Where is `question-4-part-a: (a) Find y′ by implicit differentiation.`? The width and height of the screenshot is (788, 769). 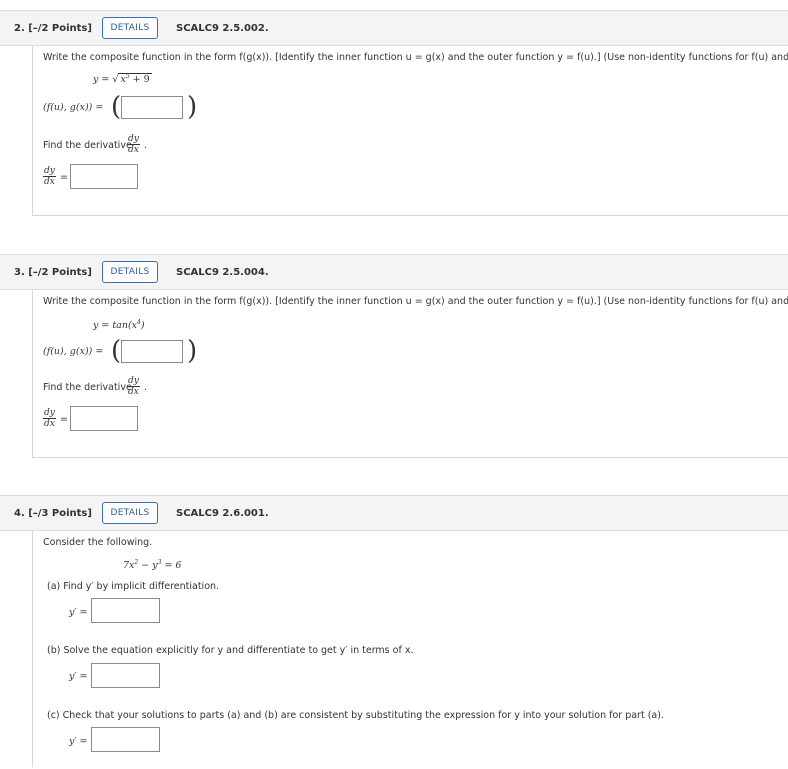
question-4-part-a: (a) Find y′ by implicit differentiation. is located at coordinates (133, 586).